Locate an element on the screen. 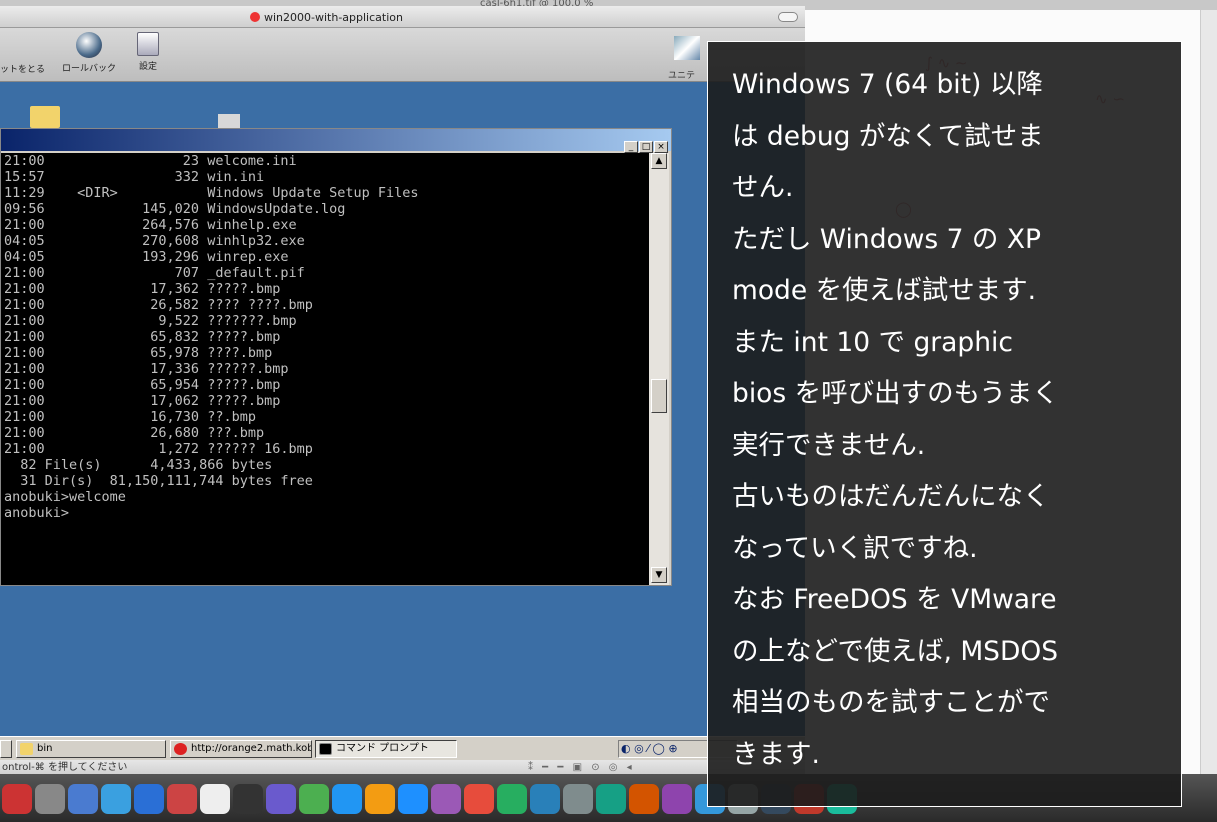 This screenshot has width=1217, height=822. console-line: 21:00 17,336 ??????.bmp is located at coordinates (146, 369).